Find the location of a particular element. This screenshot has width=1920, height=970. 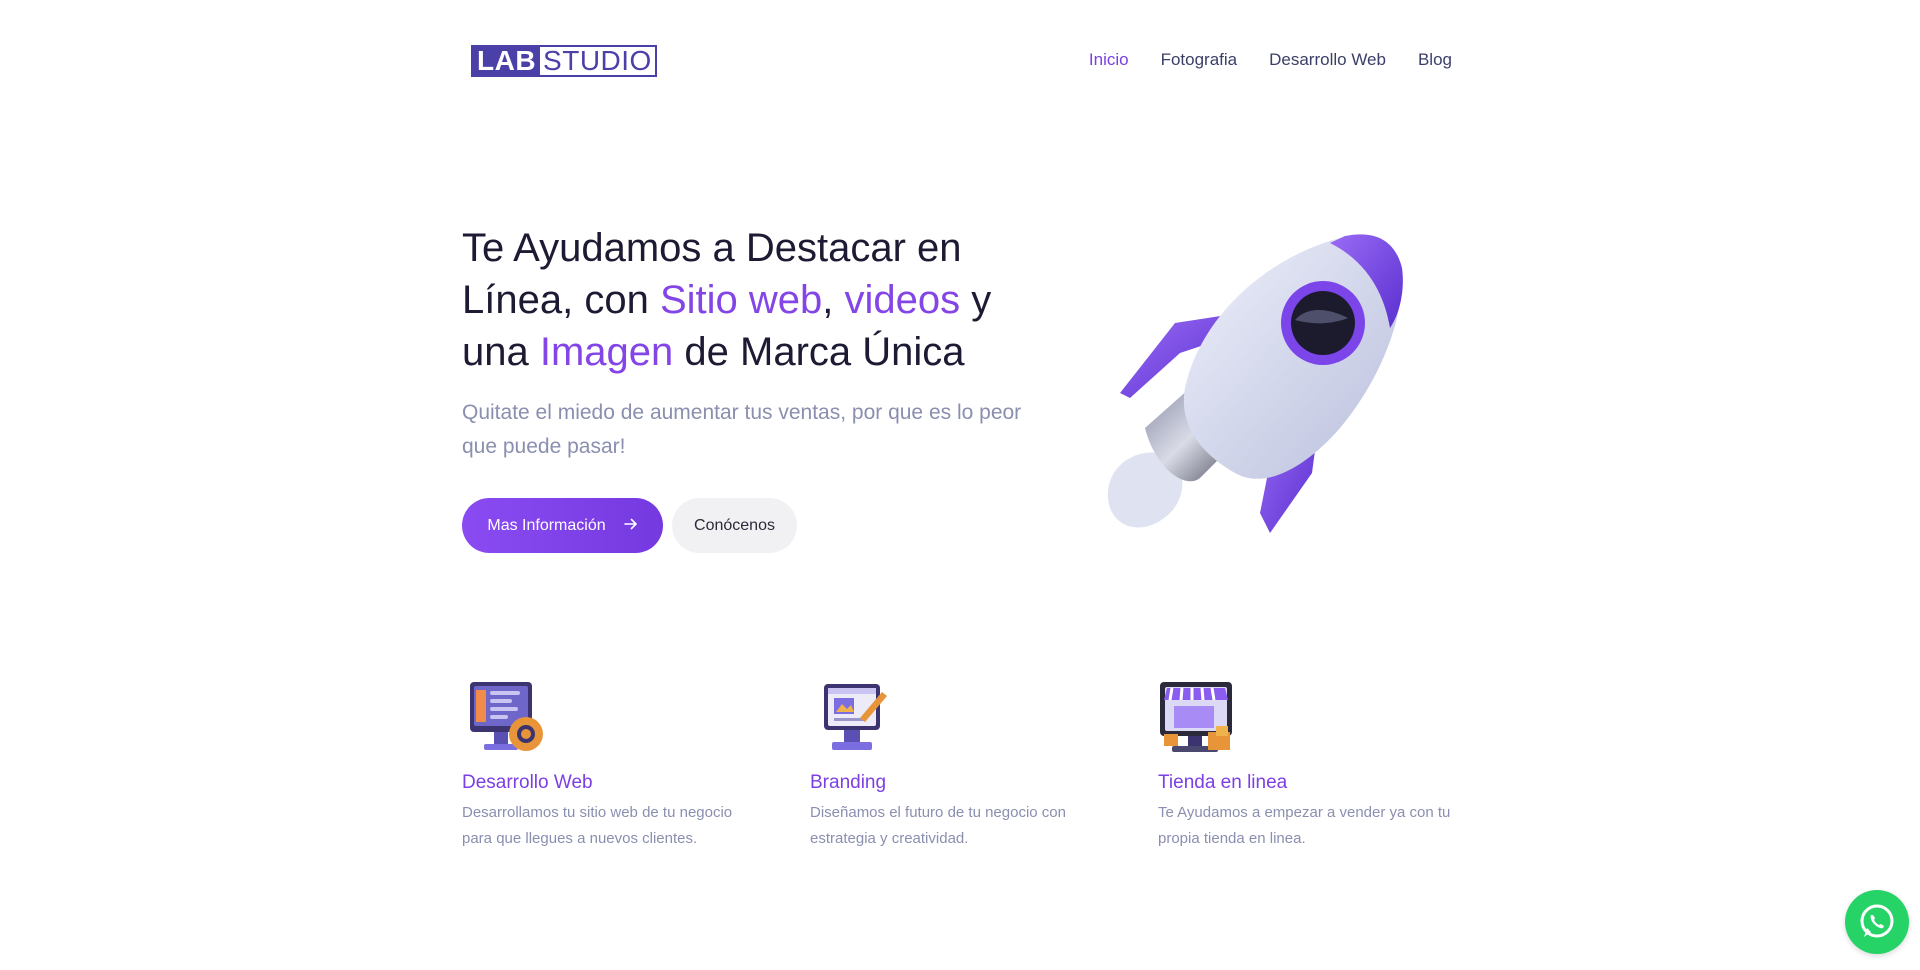

whatsapp-button is located at coordinates (1877, 922).